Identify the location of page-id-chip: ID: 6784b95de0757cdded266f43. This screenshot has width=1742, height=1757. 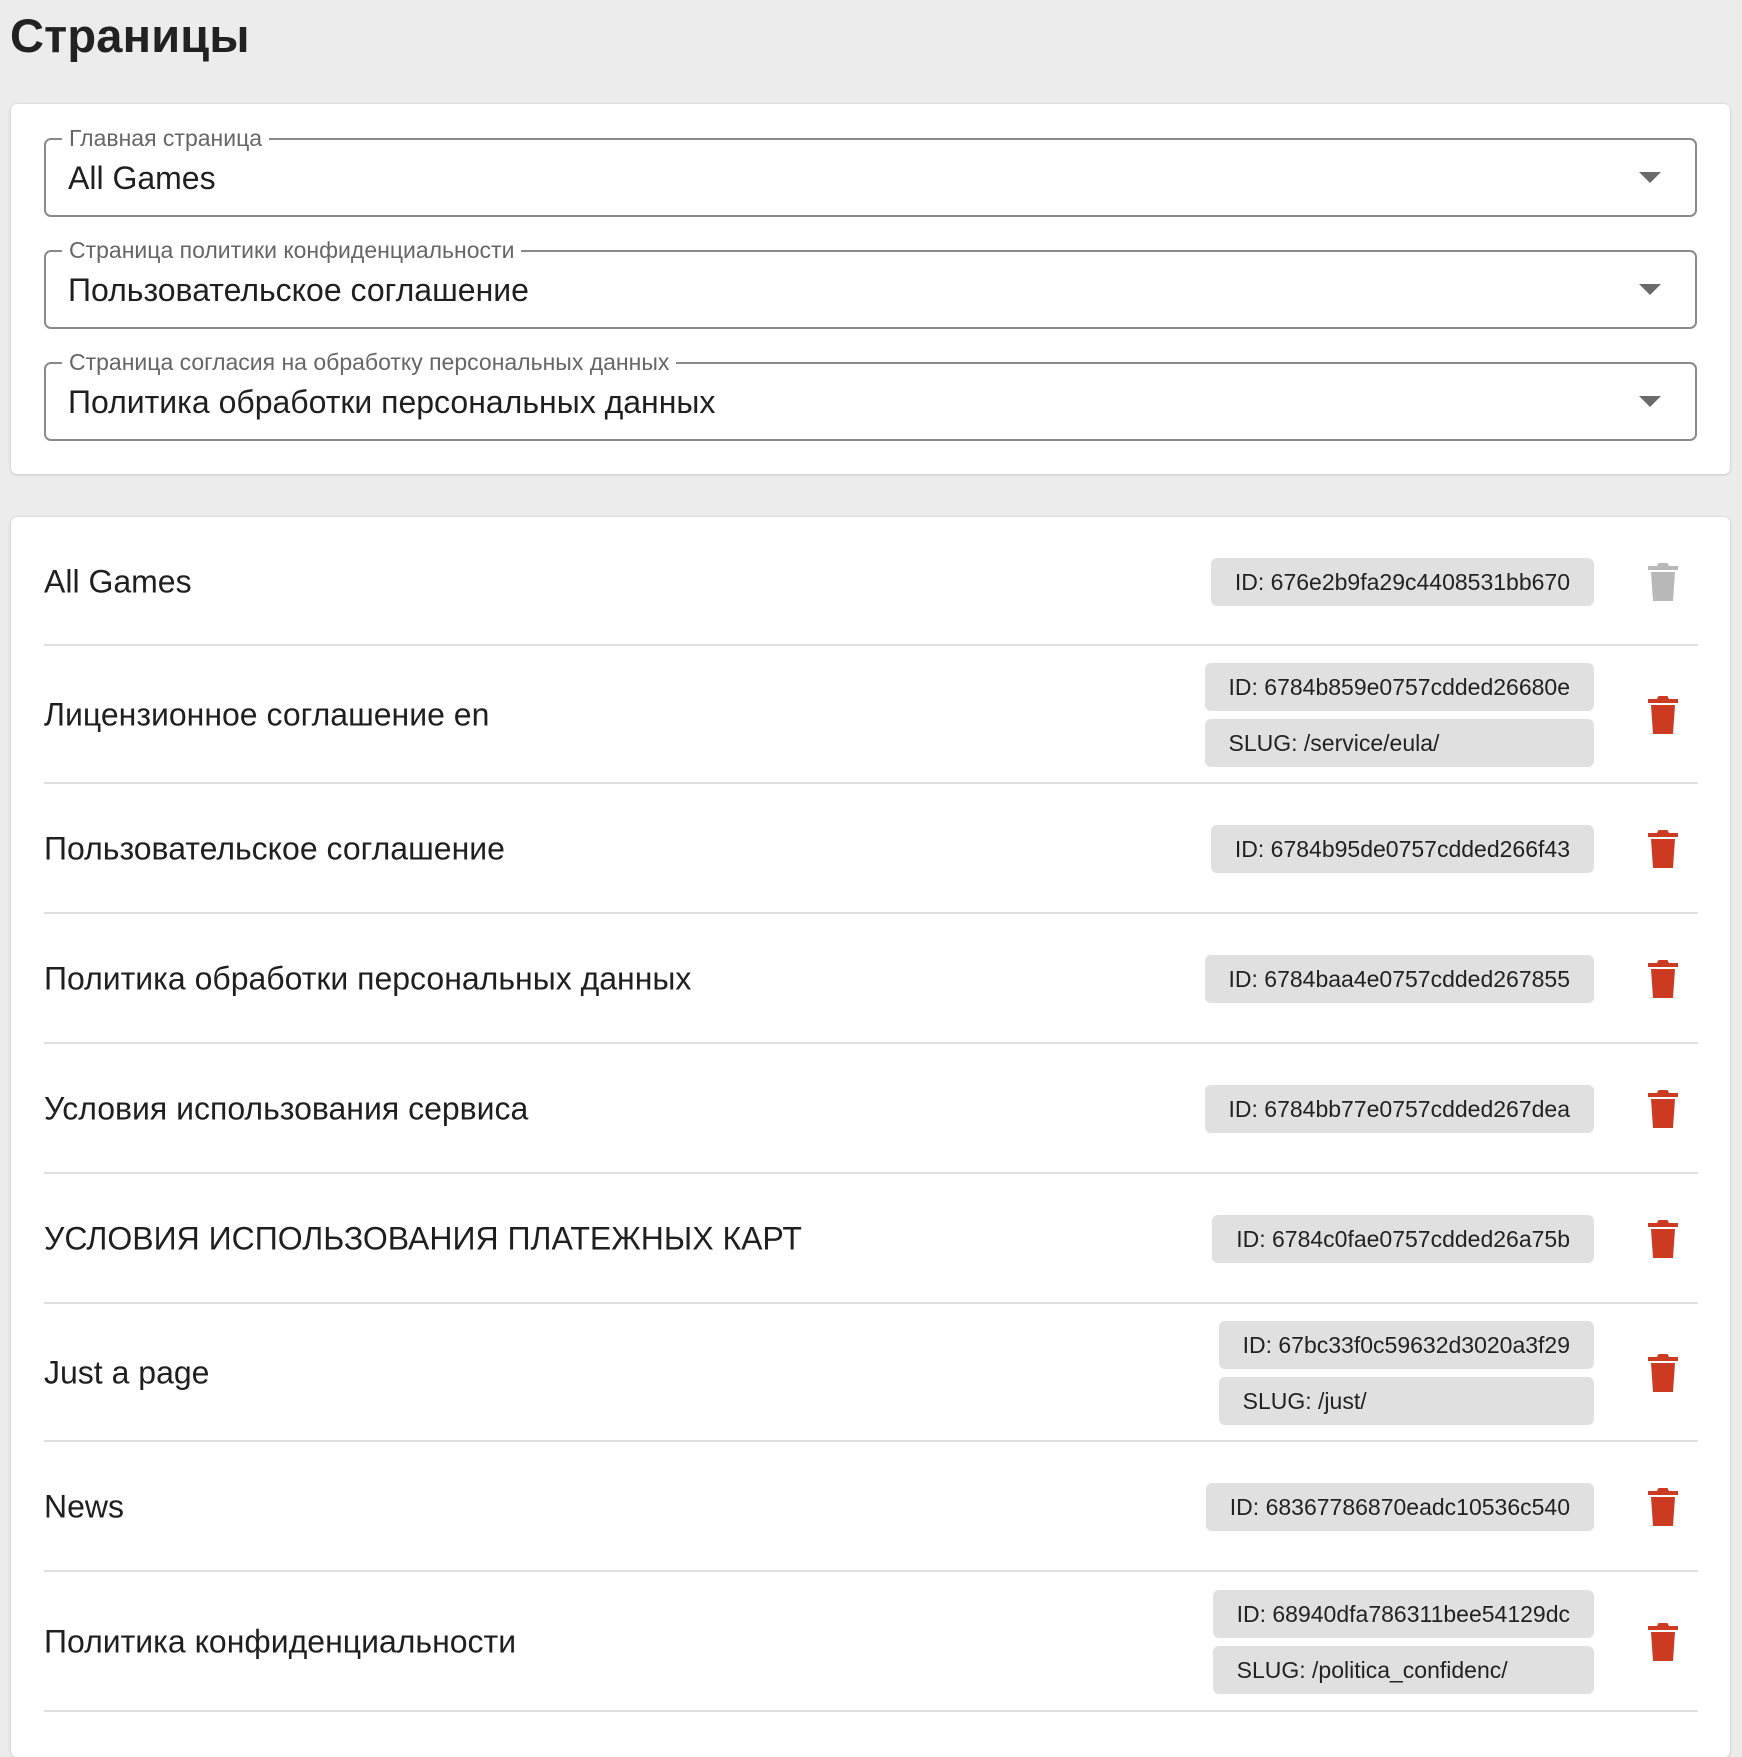
(1402, 849).